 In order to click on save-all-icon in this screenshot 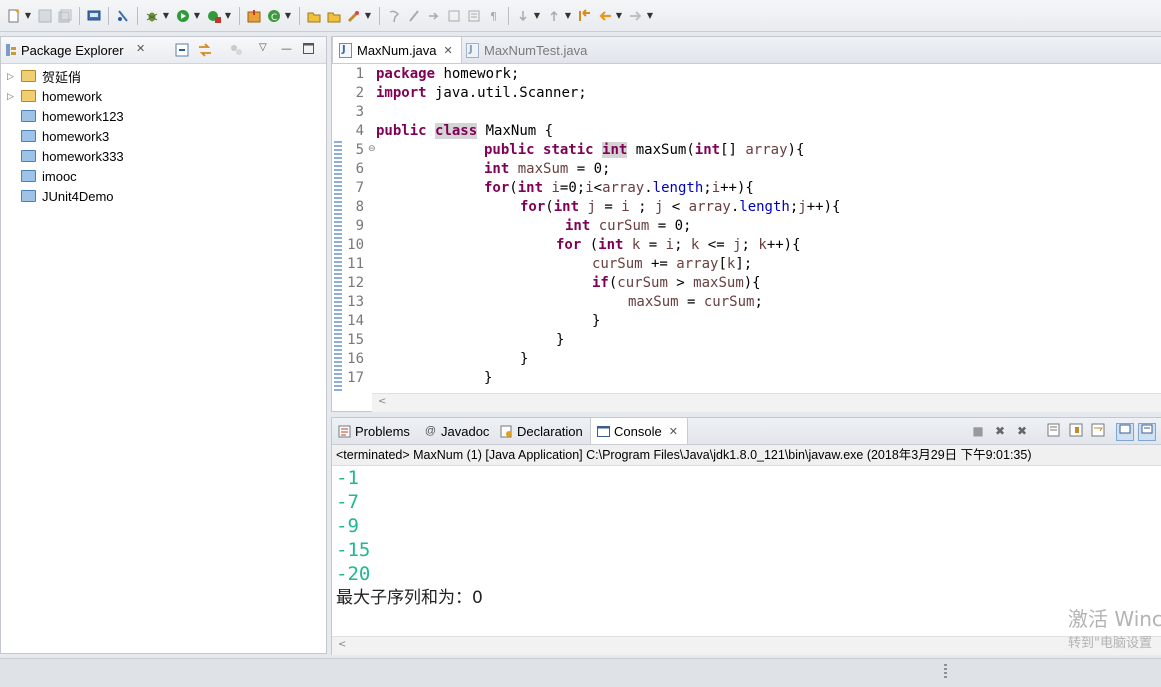, I will do `click(65, 16)`.